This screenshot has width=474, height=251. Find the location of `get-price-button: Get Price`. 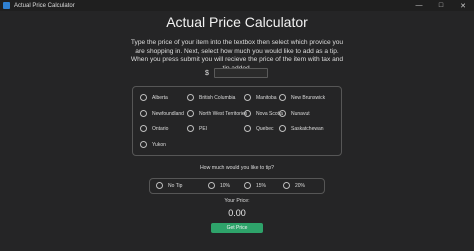

get-price-button: Get Price is located at coordinates (237, 228).